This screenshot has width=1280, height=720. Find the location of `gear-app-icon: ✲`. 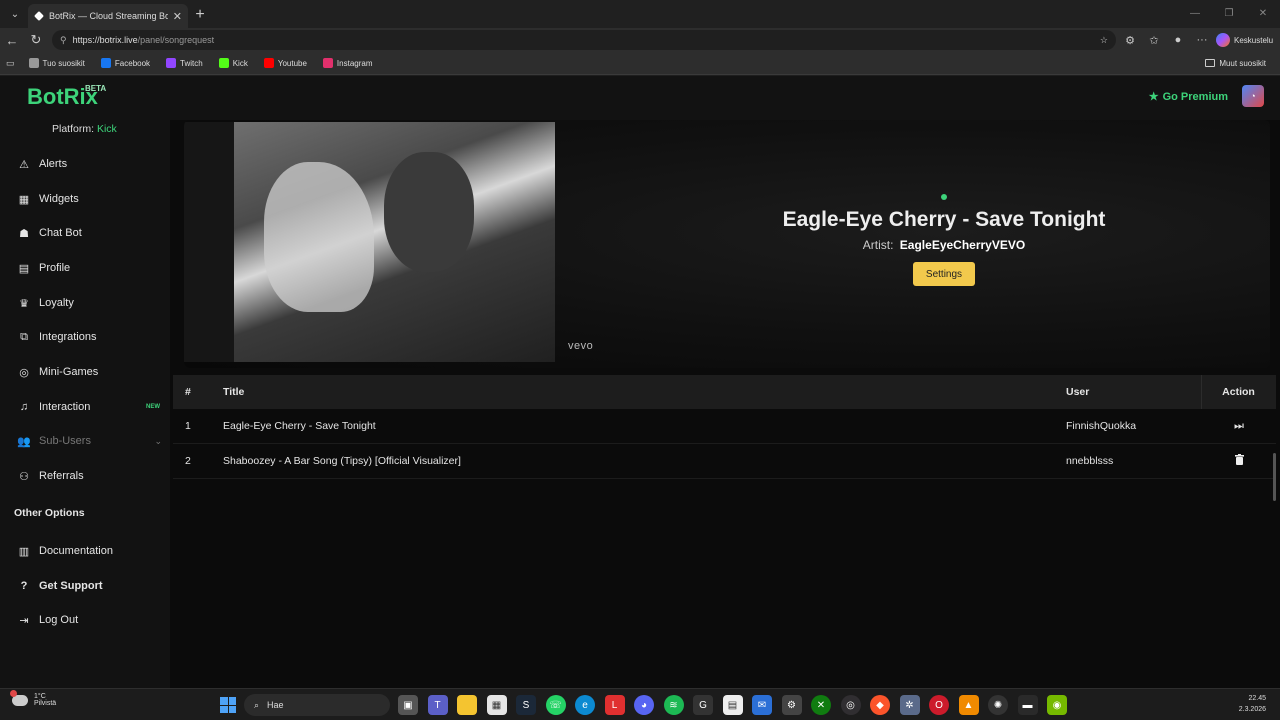

gear-app-icon: ✲ is located at coordinates (909, 705).